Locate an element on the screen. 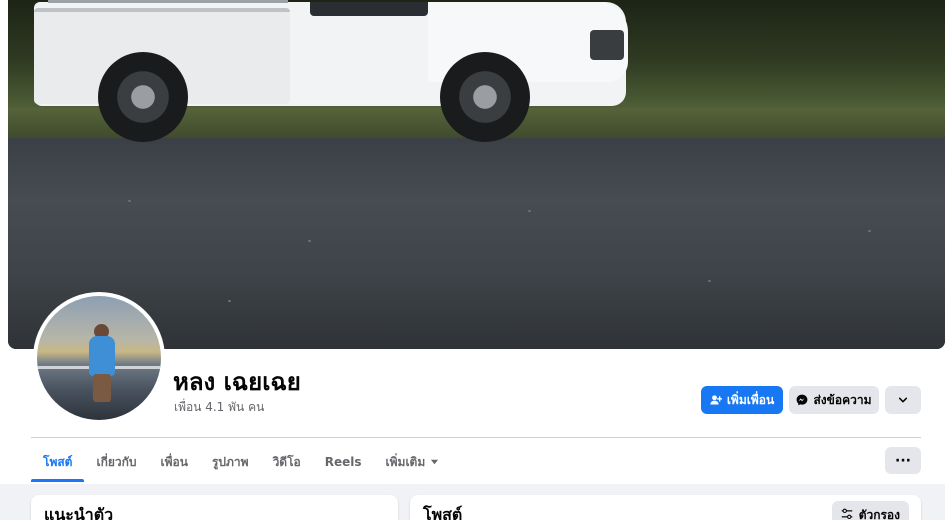 The image size is (945, 520). add-friend-label: เพิ่มเพื่อน is located at coordinates (750, 399).